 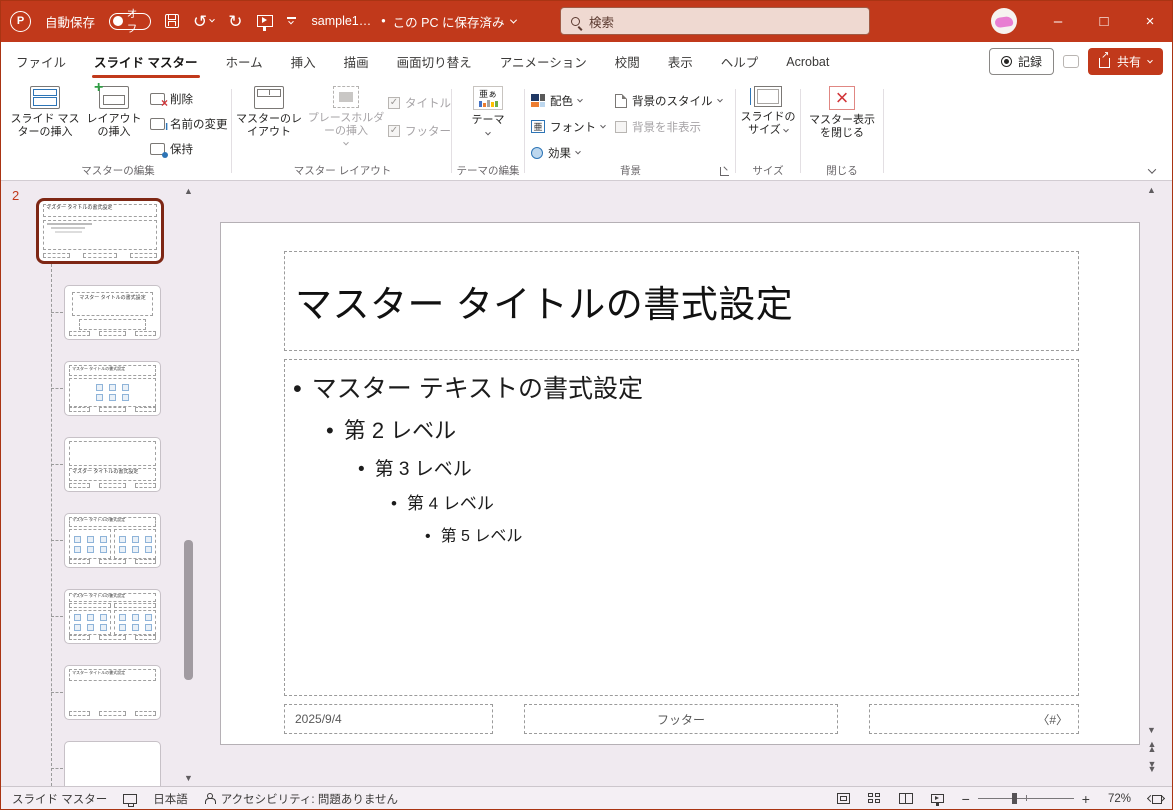 What do you see at coordinates (1070, 61) in the screenshot?
I see `comments-icon` at bounding box center [1070, 61].